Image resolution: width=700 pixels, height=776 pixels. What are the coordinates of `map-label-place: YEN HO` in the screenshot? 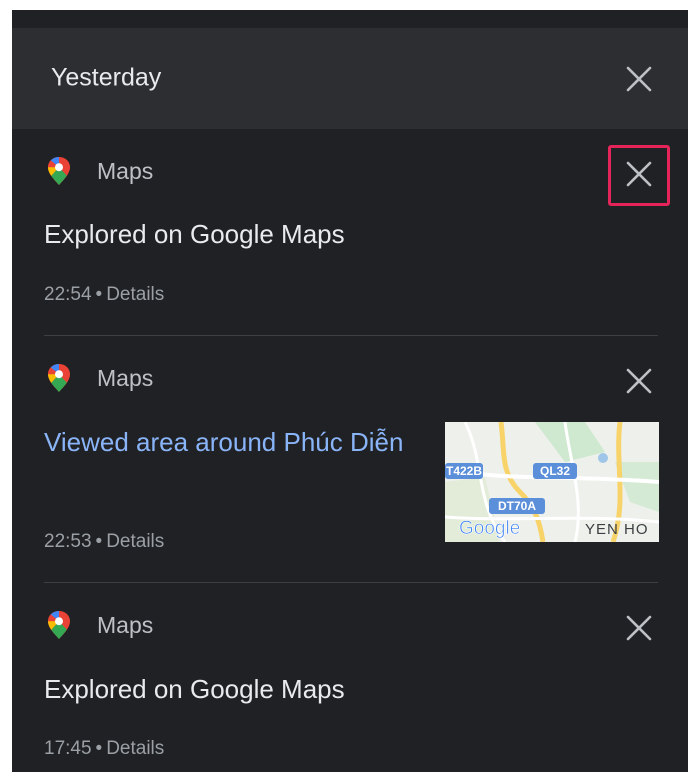 It's located at (617, 529).